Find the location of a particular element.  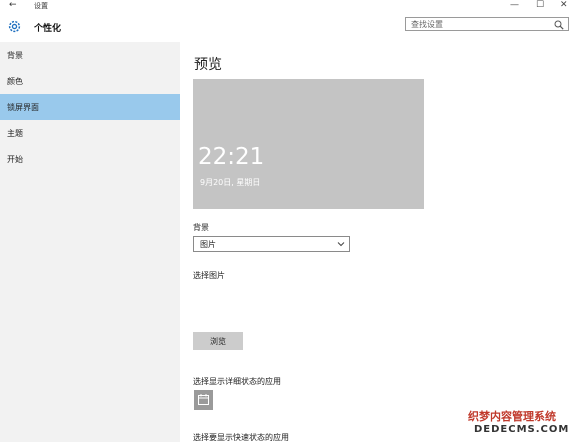

watermark: 织梦内容管理系统 DEDECMS.COM is located at coordinates (518, 424).